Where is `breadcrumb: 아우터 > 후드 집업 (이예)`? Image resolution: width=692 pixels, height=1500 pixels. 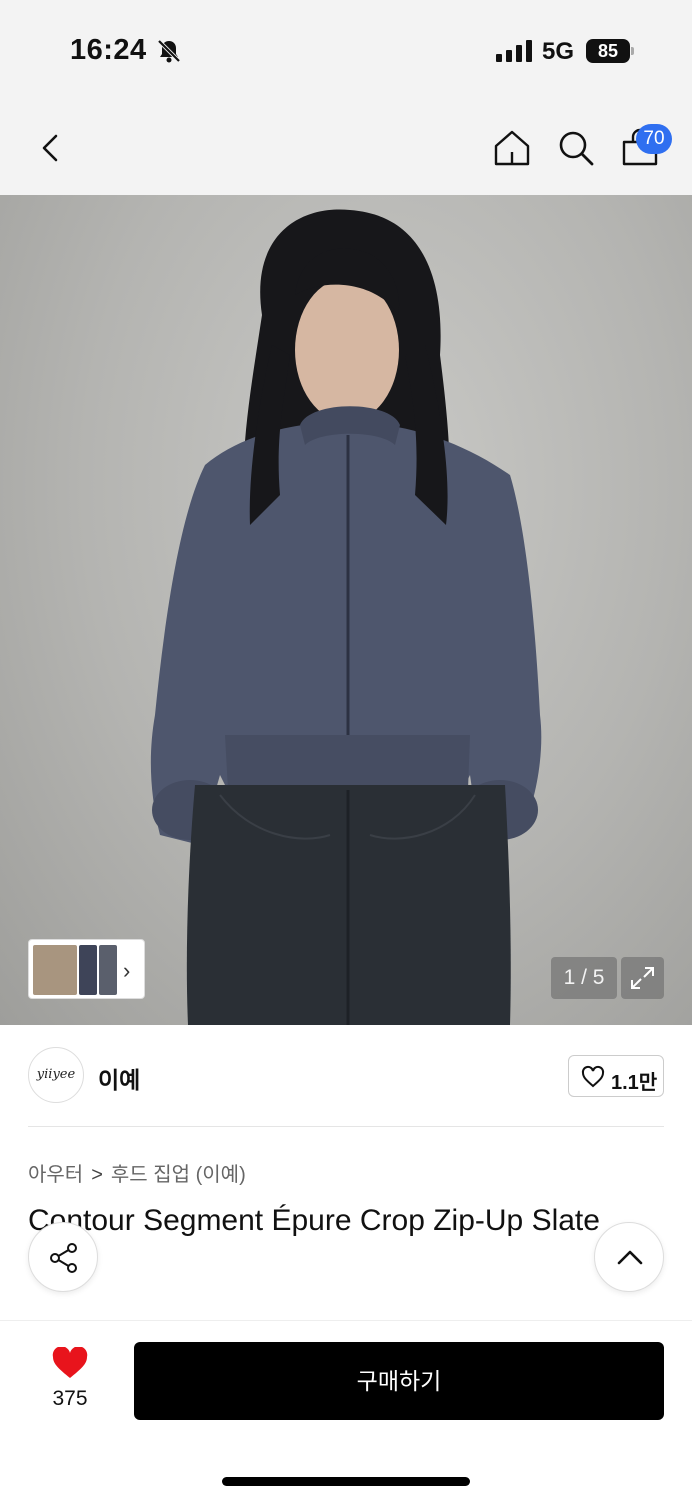
breadcrumb: 아우터 > 후드 집업 (이예) is located at coordinates (137, 1172).